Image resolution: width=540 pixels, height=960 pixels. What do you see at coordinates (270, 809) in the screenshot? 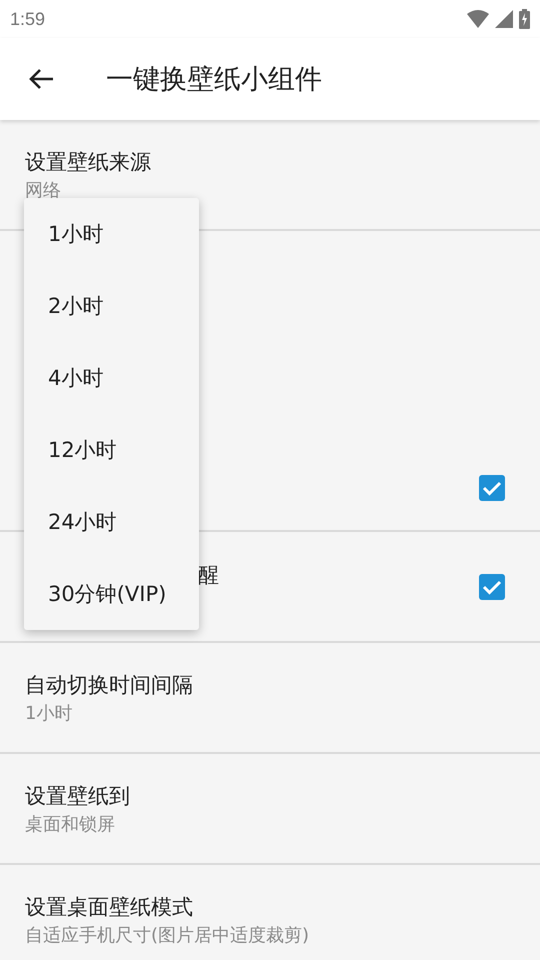
I see `settings-row: 设置壁纸到 桌面和锁屏` at bounding box center [270, 809].